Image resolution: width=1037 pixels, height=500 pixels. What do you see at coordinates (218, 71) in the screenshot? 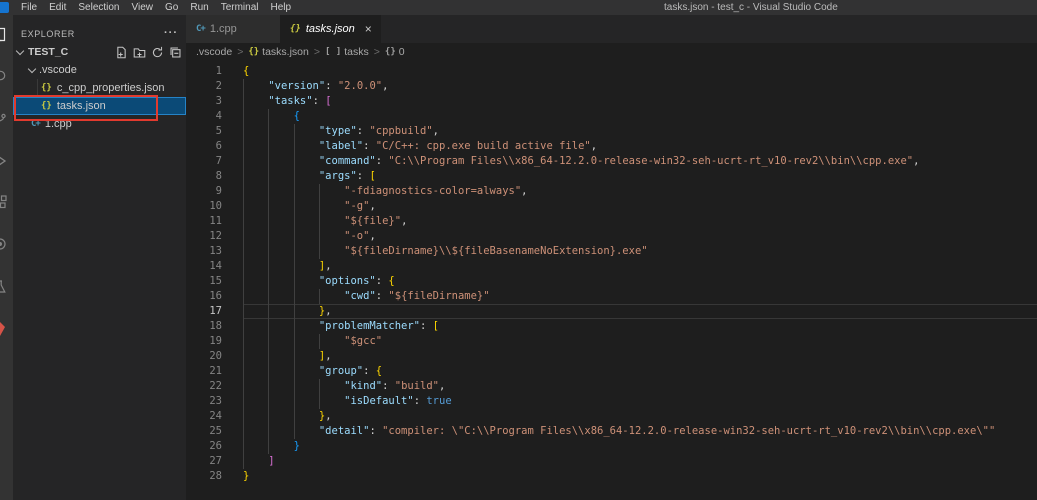
I see `line-number: 1` at bounding box center [218, 71].